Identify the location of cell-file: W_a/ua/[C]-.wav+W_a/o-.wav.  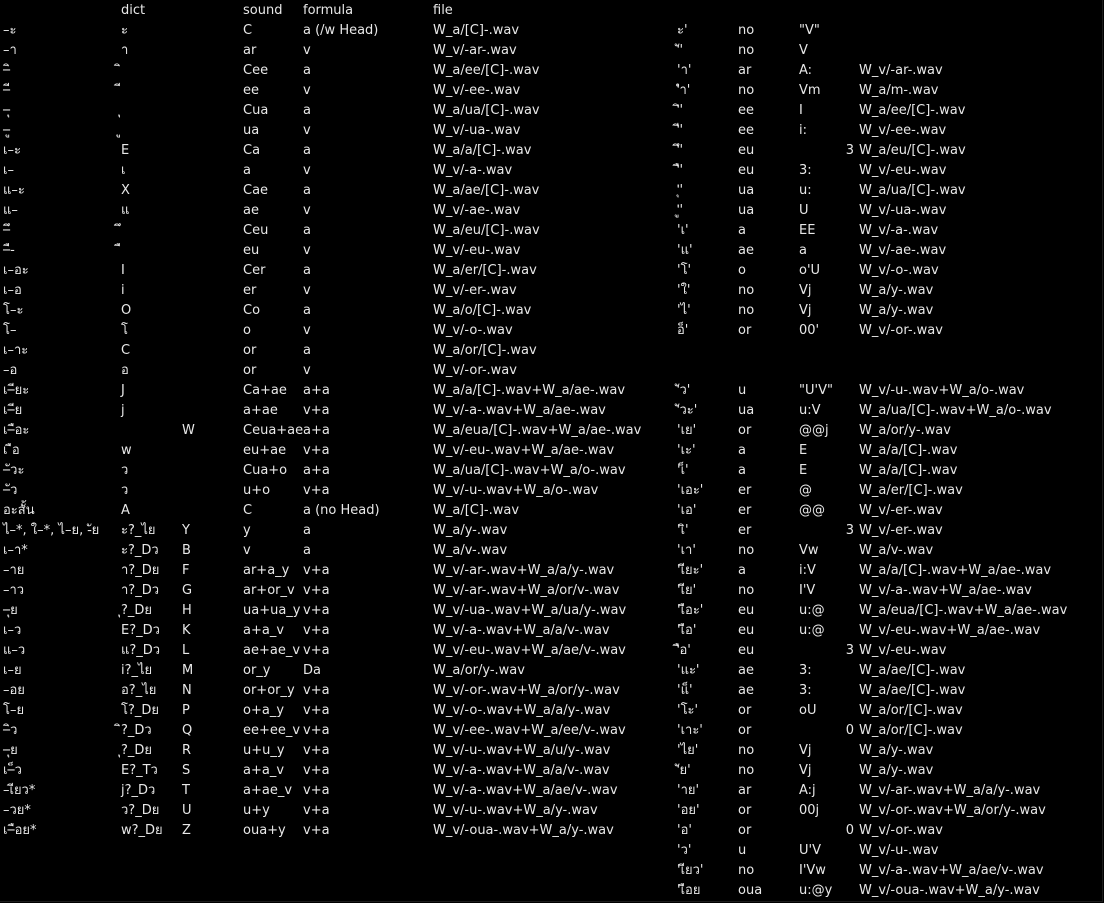
(955, 410).